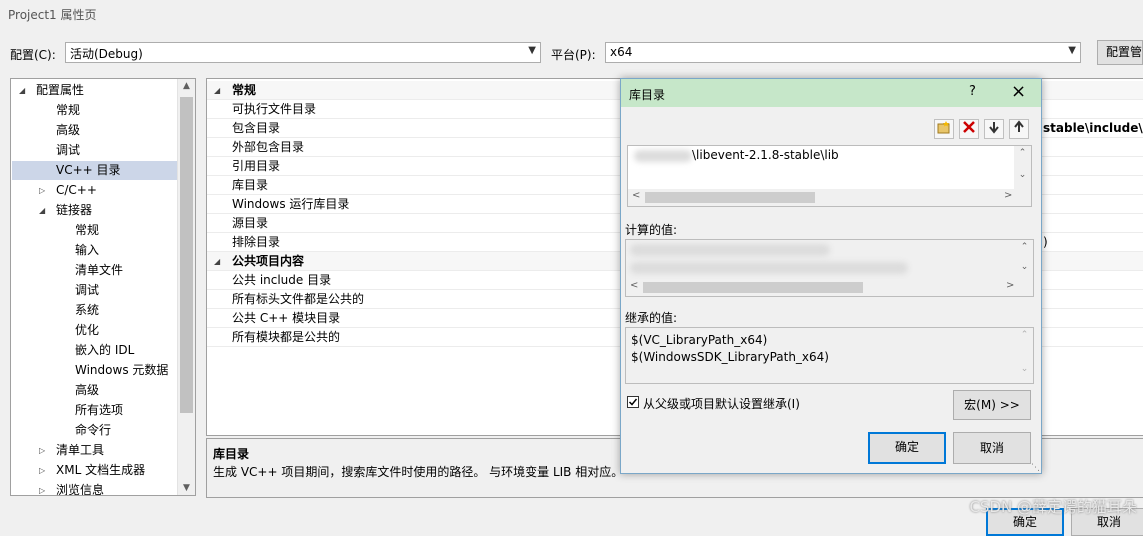 The height and width of the screenshot is (536, 1143). Describe the element at coordinates (994, 129) in the screenshot. I see `move-down-icon` at that location.